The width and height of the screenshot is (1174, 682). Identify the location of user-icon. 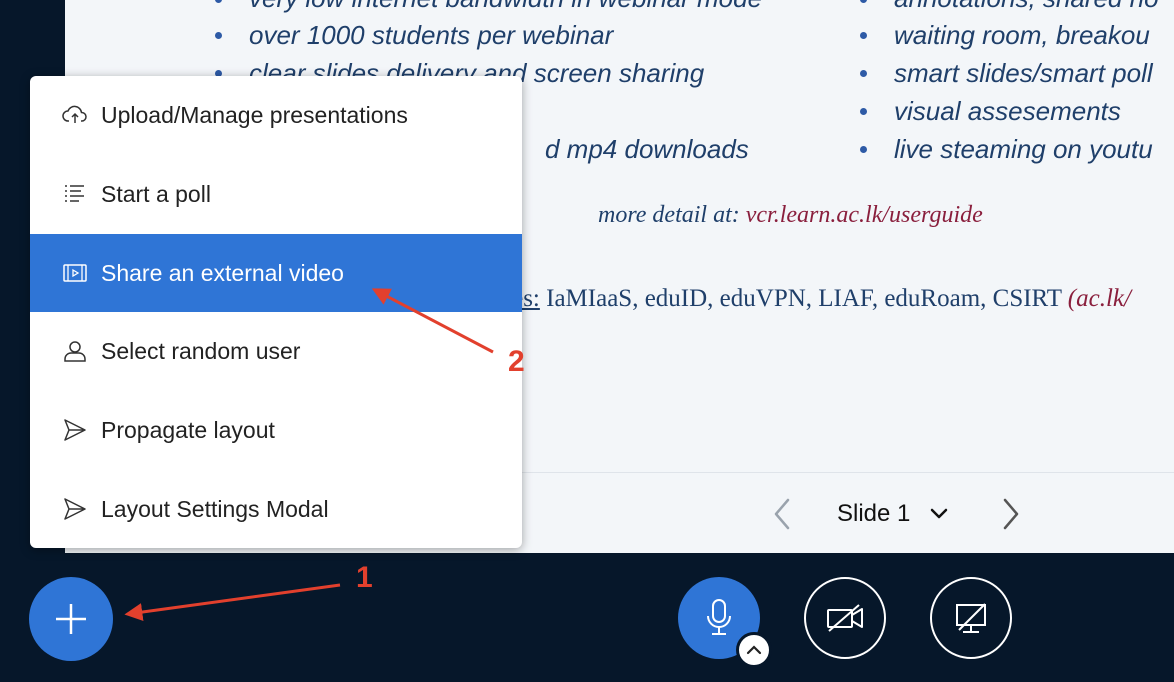
(75, 351).